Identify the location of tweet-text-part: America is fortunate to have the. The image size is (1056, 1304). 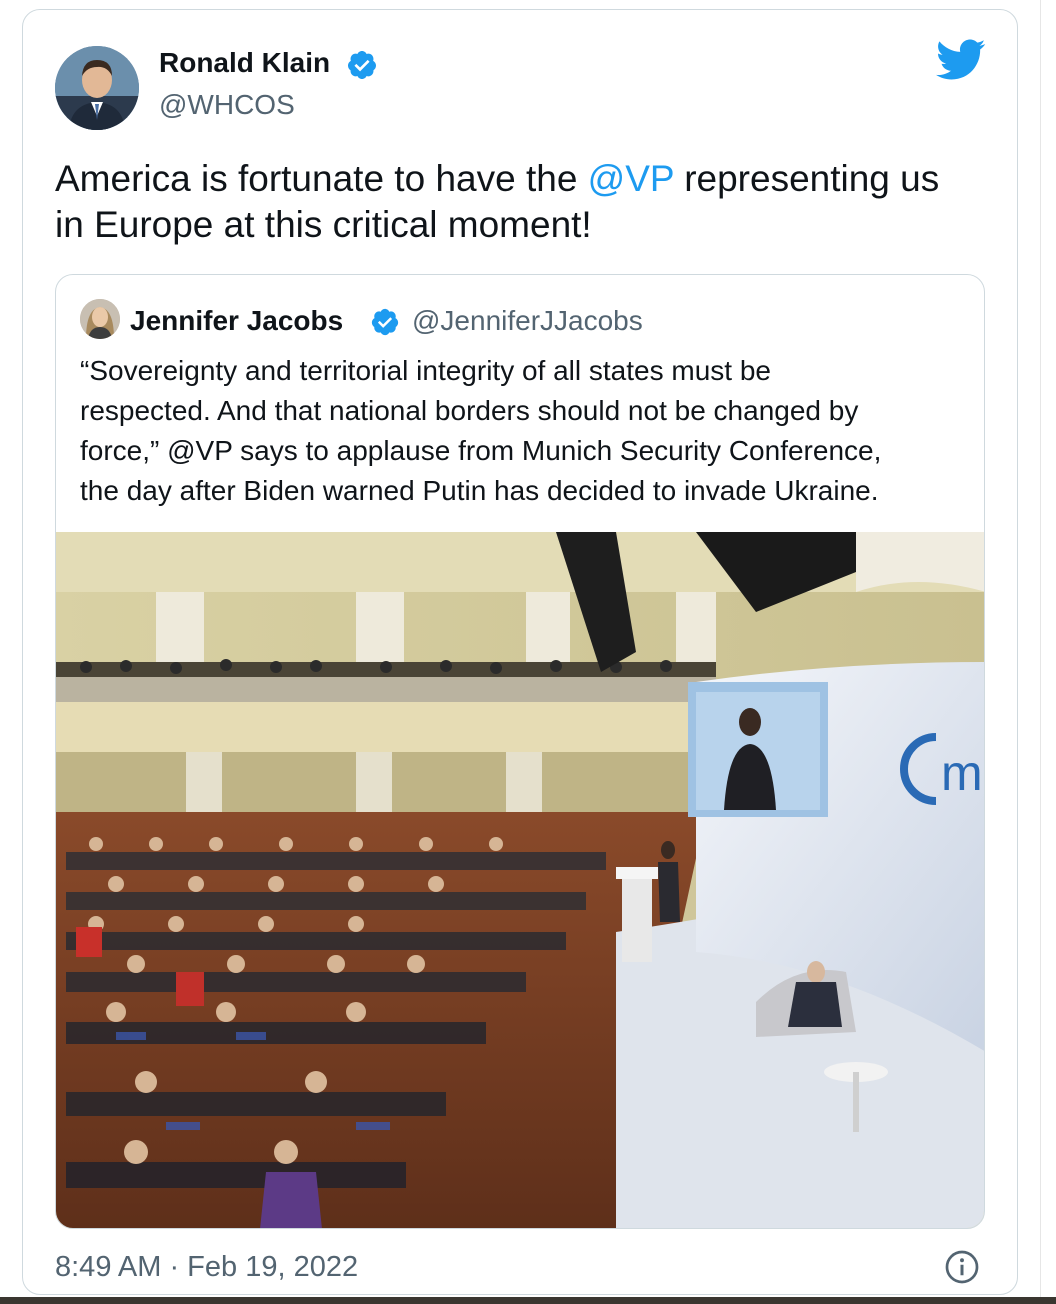
(321, 178).